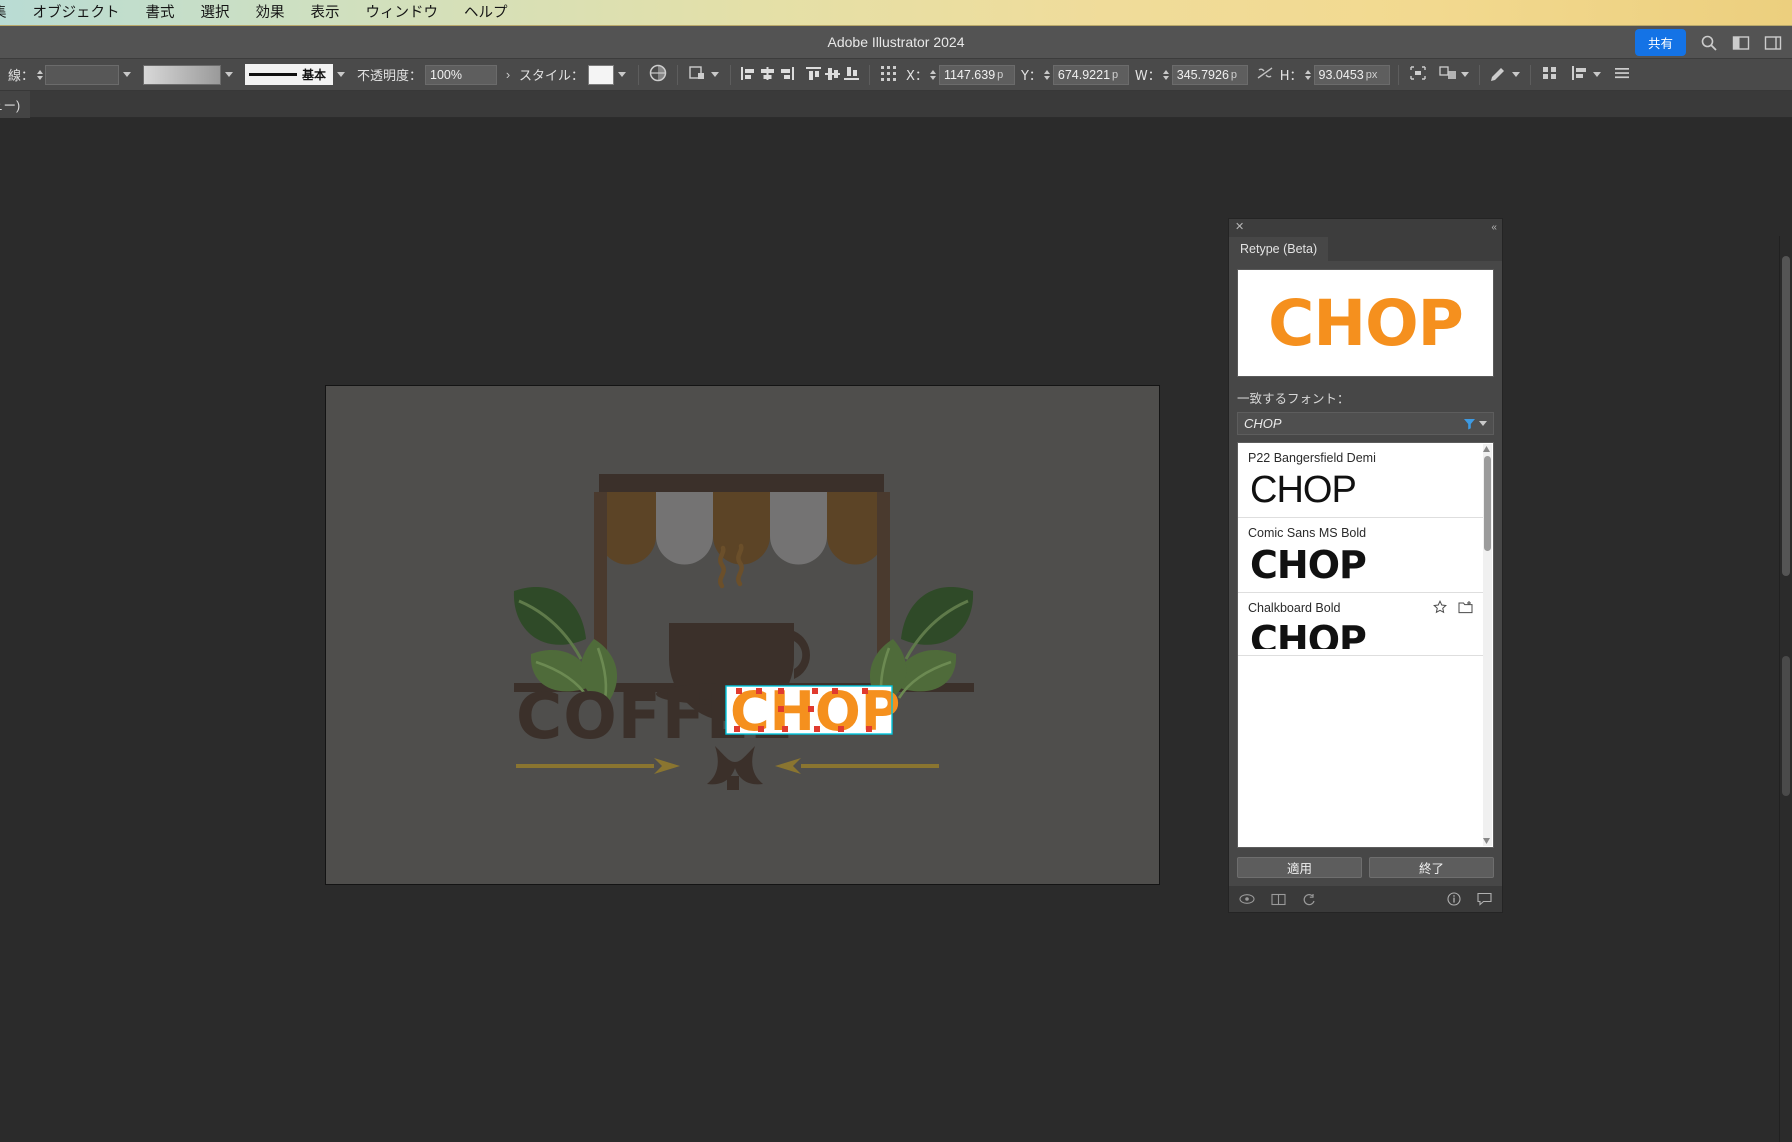  What do you see at coordinates (1660, 42) in the screenshot?
I see `share-button: 共有` at bounding box center [1660, 42].